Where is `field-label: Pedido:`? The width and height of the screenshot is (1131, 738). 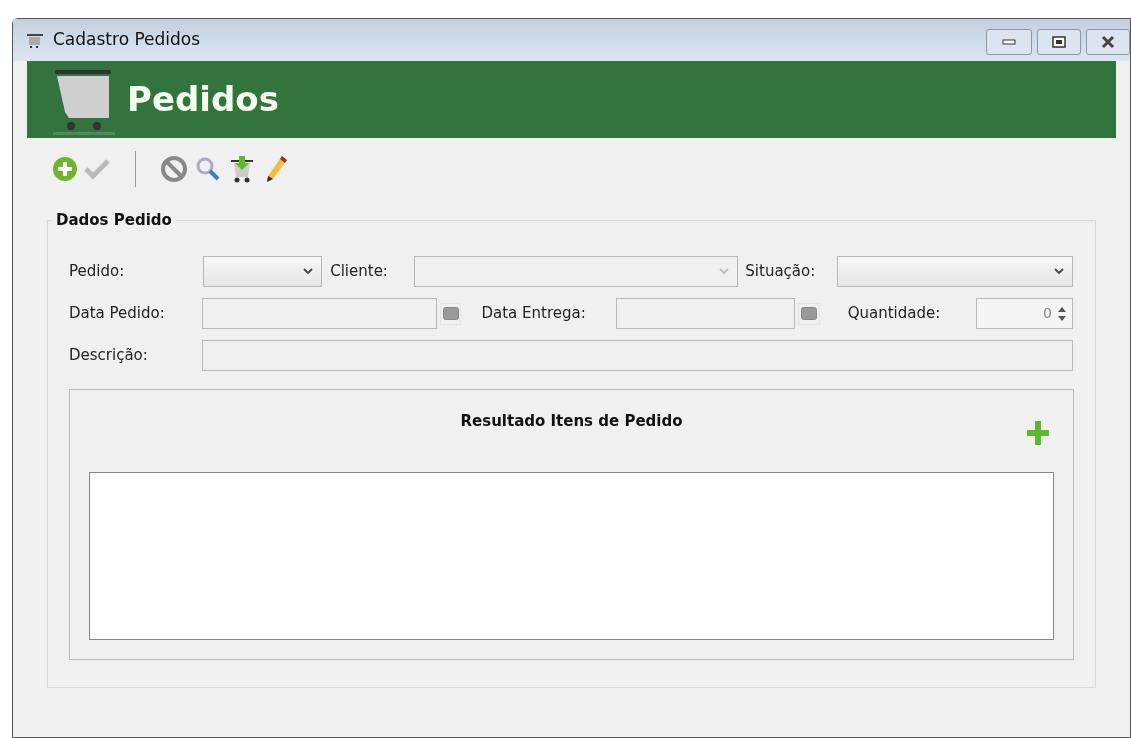
field-label: Pedido: is located at coordinates (97, 272).